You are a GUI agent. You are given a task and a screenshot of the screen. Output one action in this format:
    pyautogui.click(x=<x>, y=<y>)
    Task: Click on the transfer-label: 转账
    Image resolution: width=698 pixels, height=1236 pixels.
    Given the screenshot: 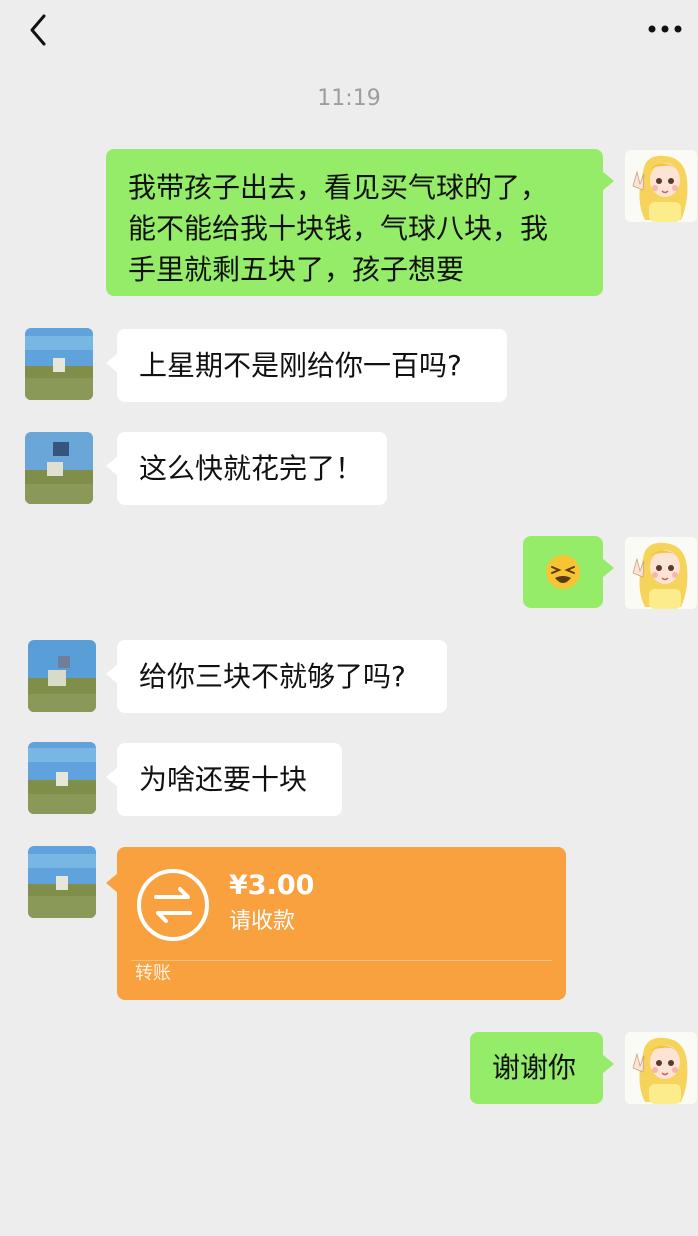 What is the action you would take?
    pyautogui.click(x=153, y=973)
    